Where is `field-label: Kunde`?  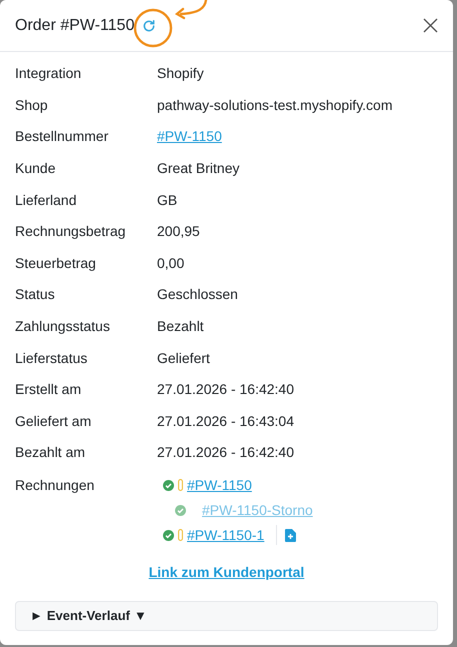 field-label: Kunde is located at coordinates (35, 168).